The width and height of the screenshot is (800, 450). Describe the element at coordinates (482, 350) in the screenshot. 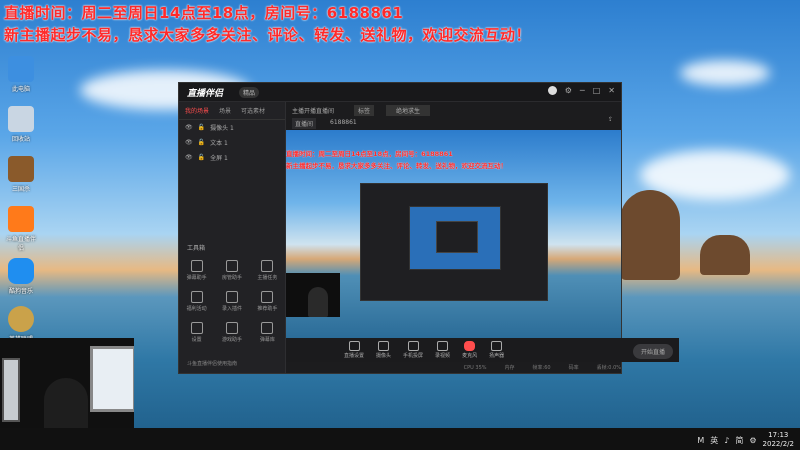

I see `control-bar: 直播设置 摄像头 手机投屏 录视频 麦克风 扬声器 开始直播` at that location.